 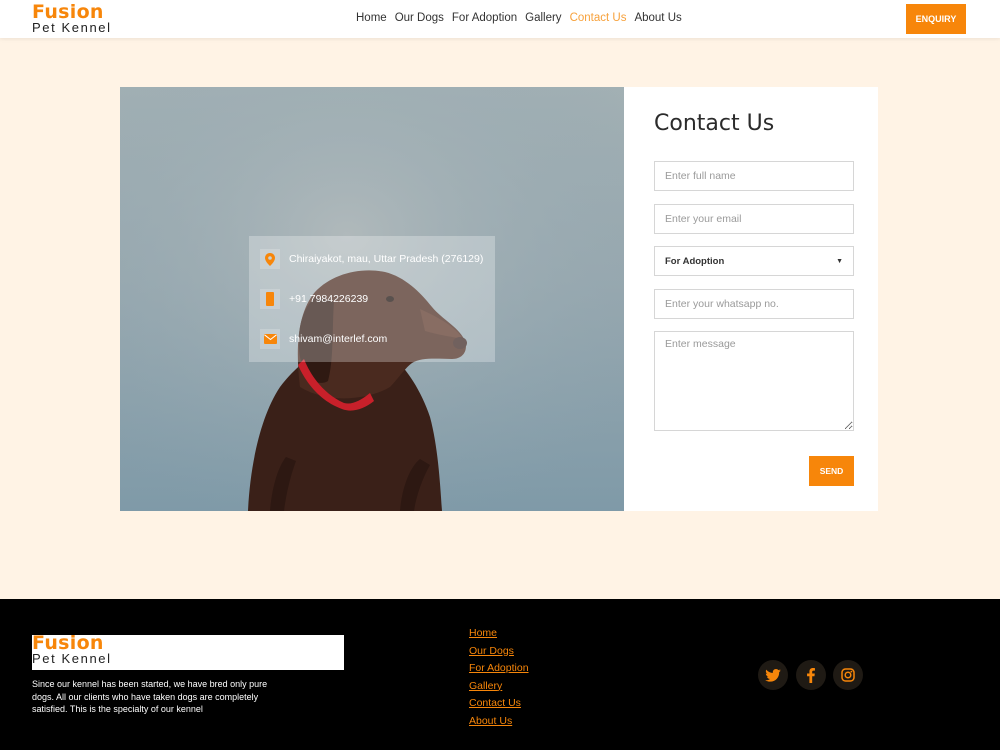 I want to click on contact-phone-row: +91 7984226239, so click(x=314, y=299).